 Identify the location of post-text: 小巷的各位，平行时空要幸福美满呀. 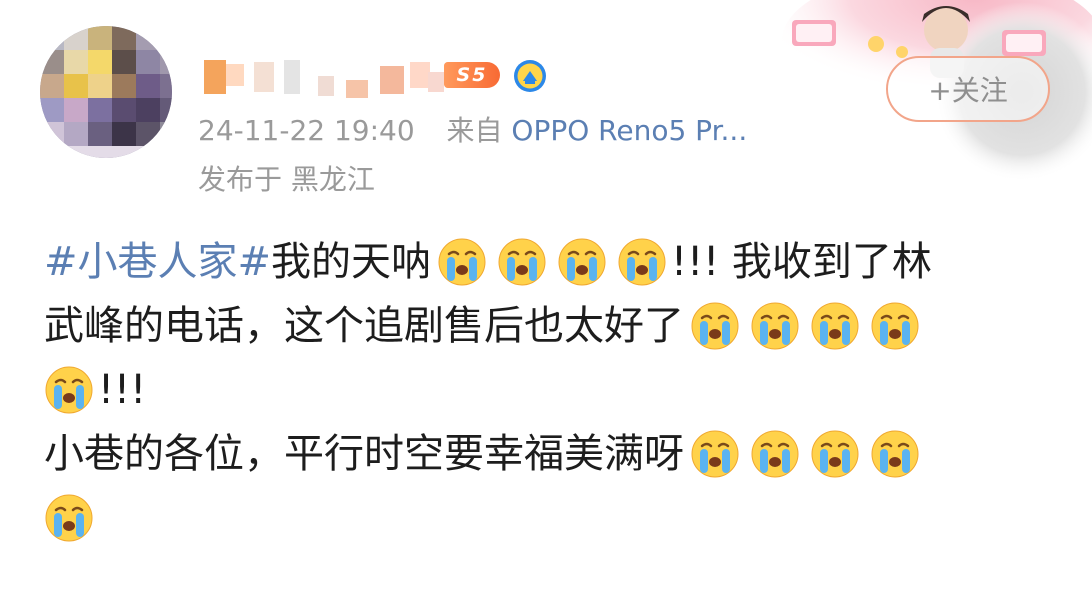
(364, 454).